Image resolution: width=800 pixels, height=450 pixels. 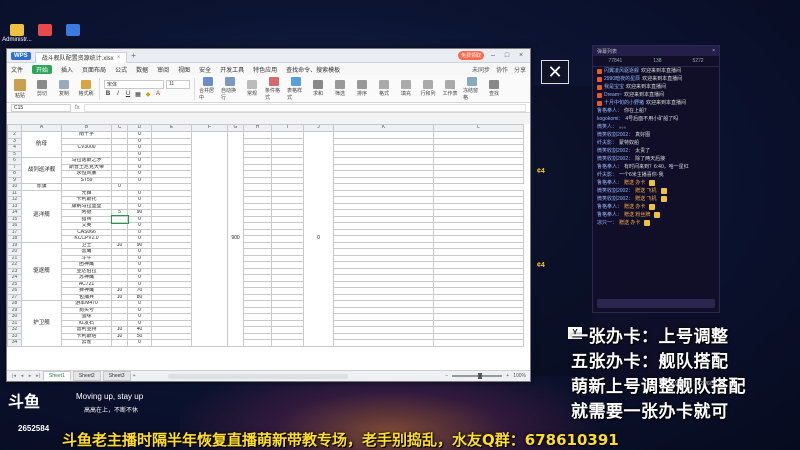 What do you see at coordinates (493, 55) in the screenshot?
I see `minimize-icon: –` at bounding box center [493, 55].